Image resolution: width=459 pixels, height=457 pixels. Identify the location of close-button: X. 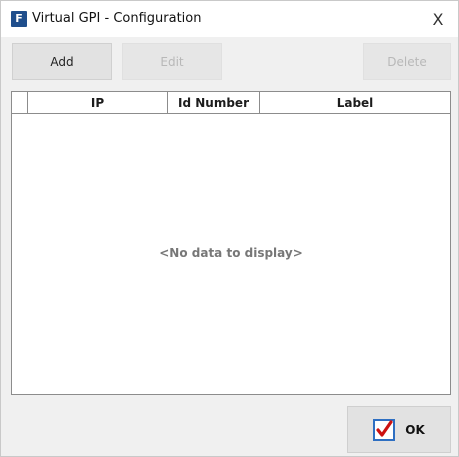
(438, 19).